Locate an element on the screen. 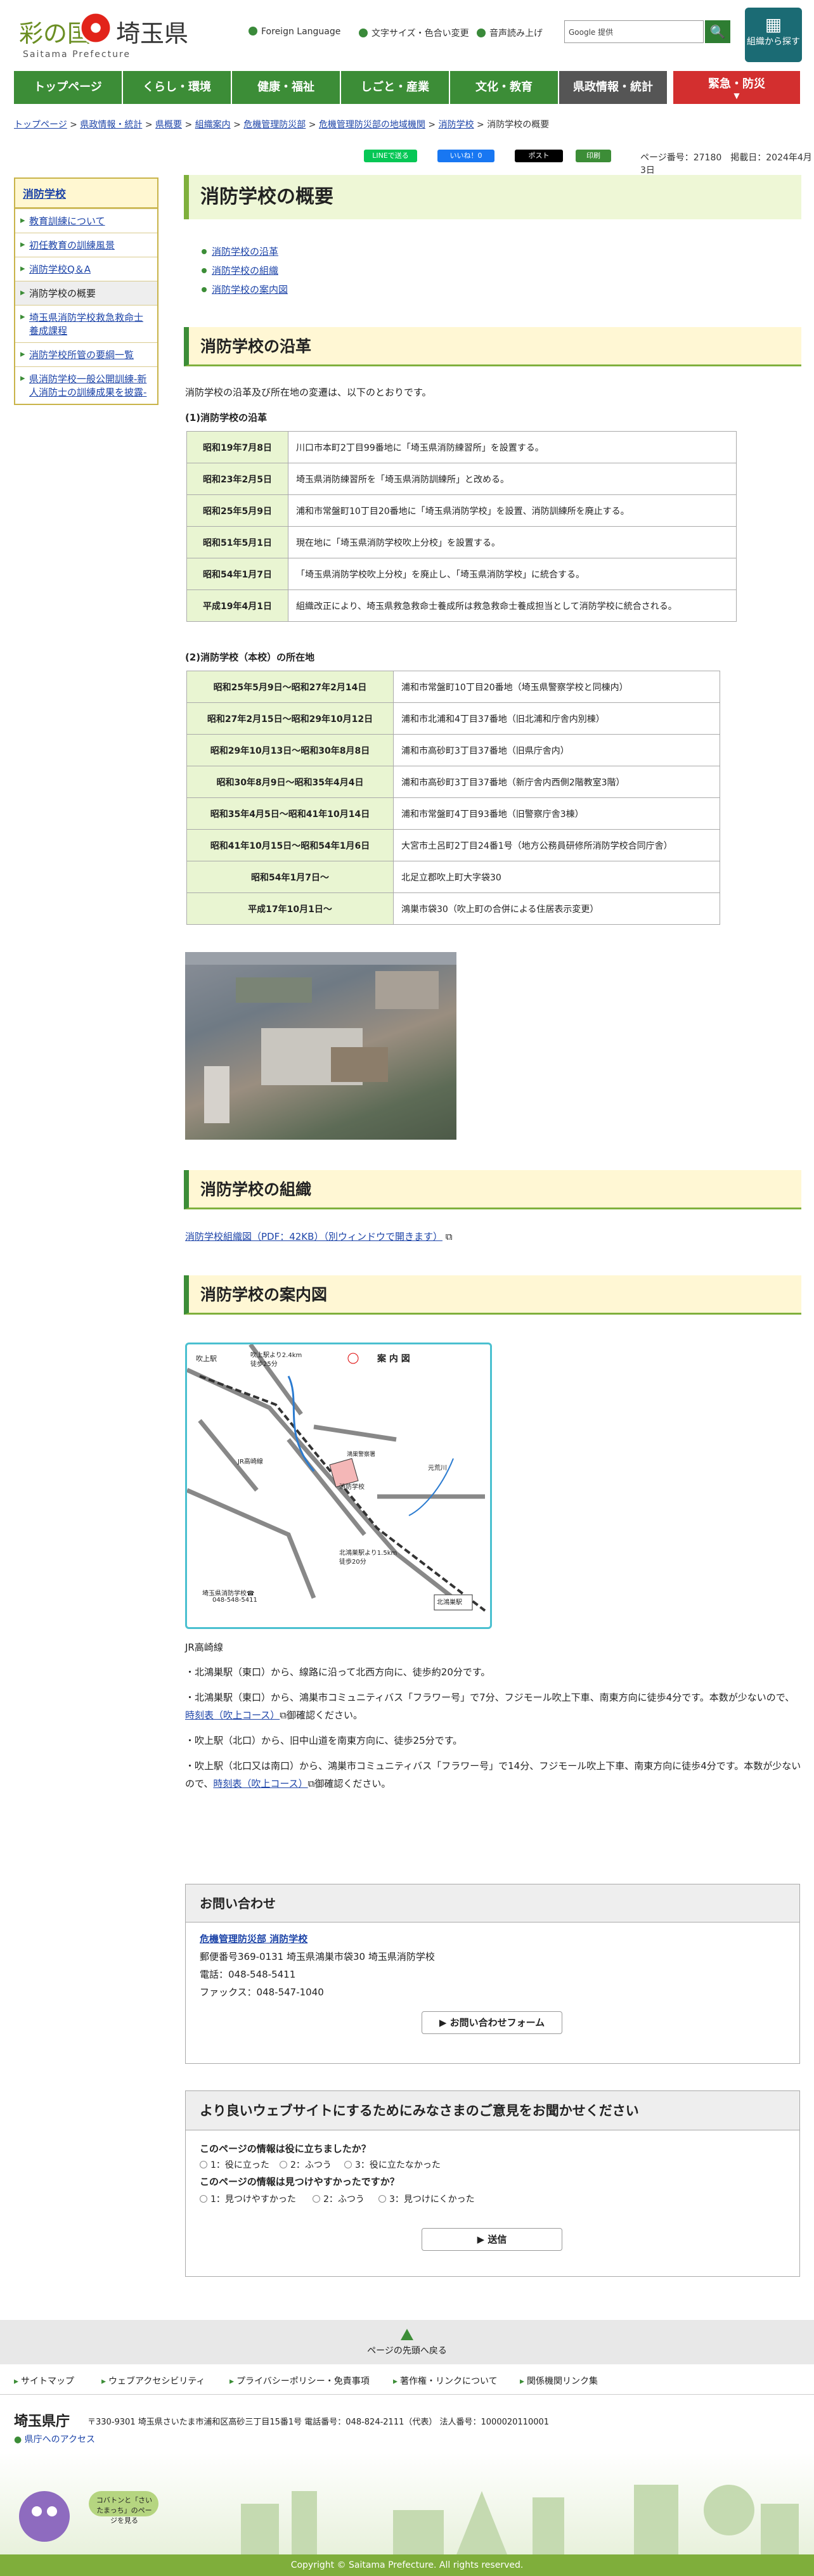 The image size is (814, 2576). breadcrumb-current: 消防学校の概要 is located at coordinates (518, 125).